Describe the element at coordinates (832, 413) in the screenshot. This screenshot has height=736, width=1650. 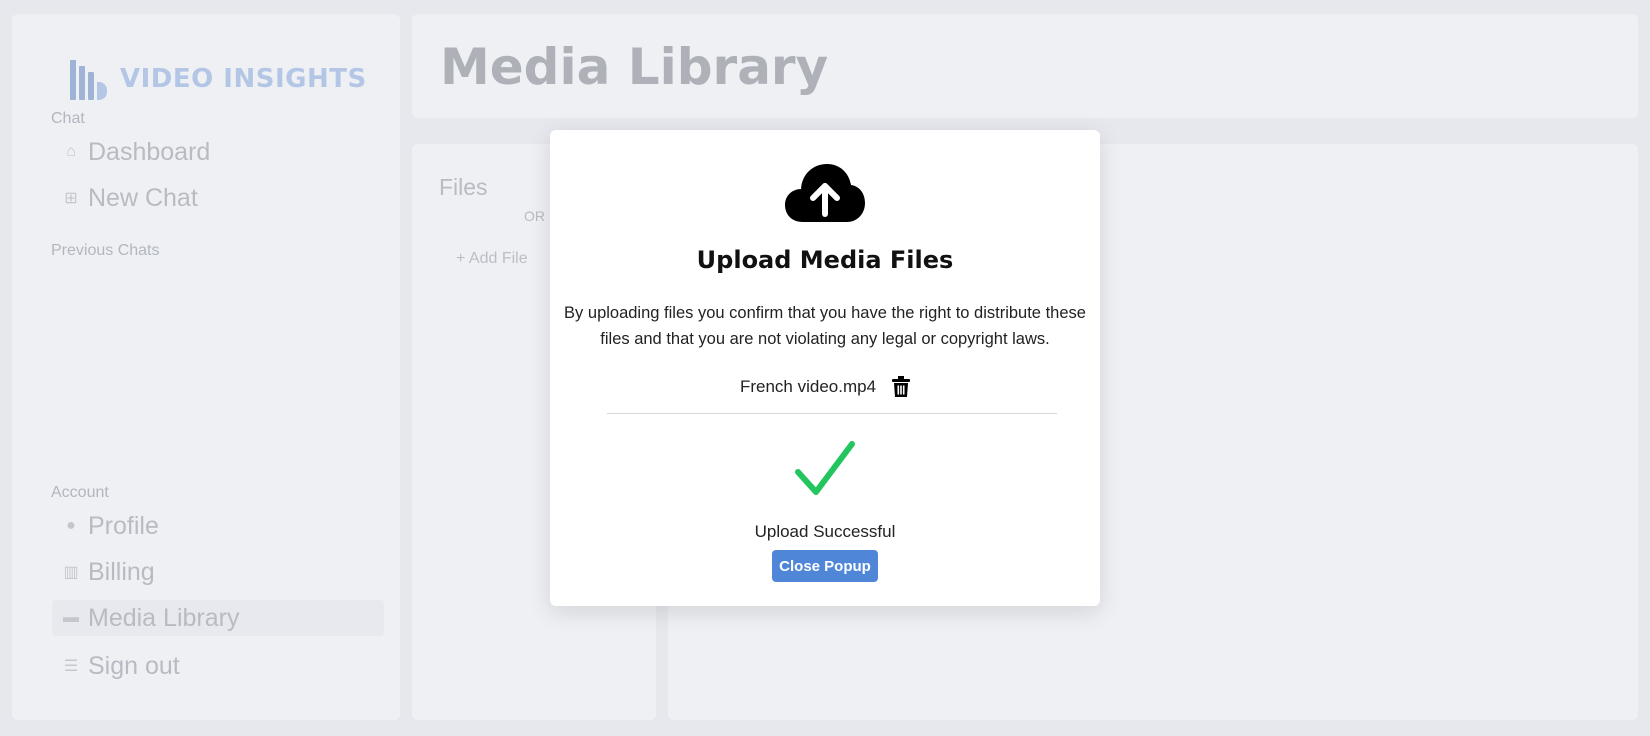
I see `divider` at that location.